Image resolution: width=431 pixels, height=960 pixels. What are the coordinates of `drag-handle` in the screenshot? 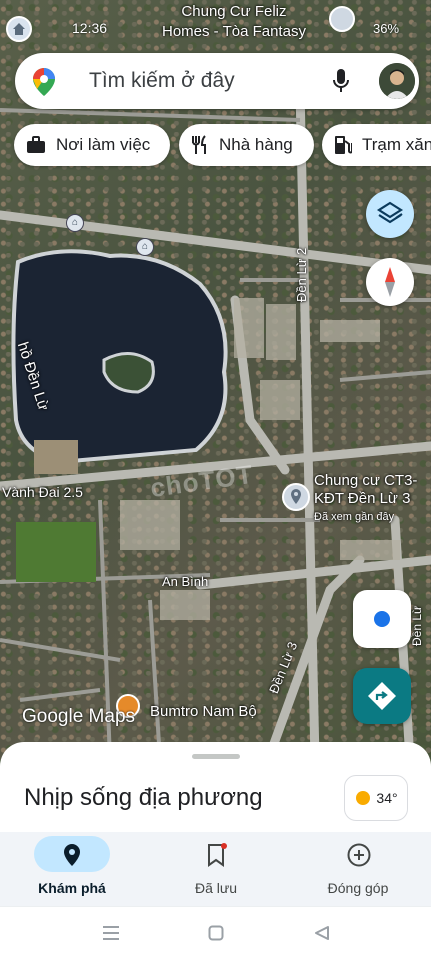 It's located at (216, 756).